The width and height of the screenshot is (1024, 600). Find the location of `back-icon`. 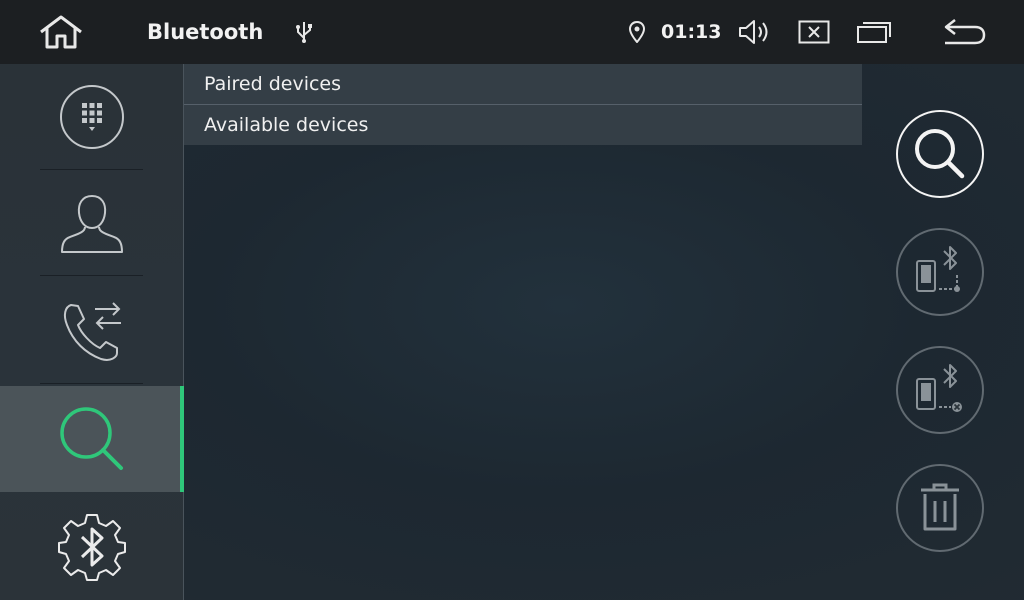

back-icon is located at coordinates (964, 32).